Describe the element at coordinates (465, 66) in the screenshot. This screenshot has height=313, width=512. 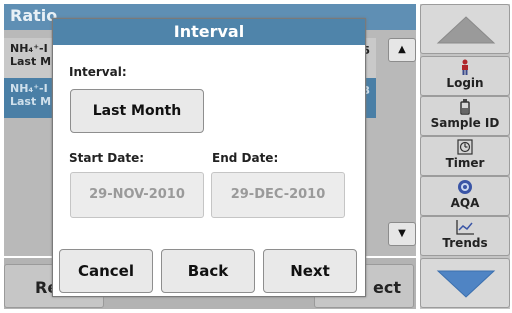
I see `person-icon` at that location.